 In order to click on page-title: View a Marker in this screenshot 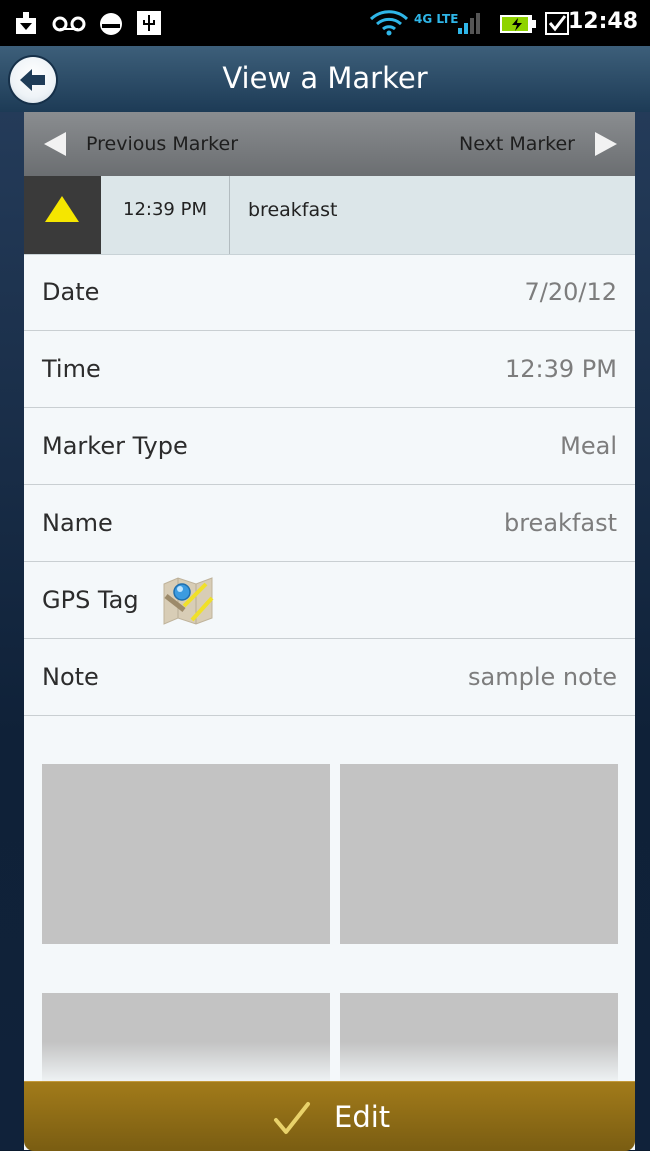, I will do `click(325, 78)`.